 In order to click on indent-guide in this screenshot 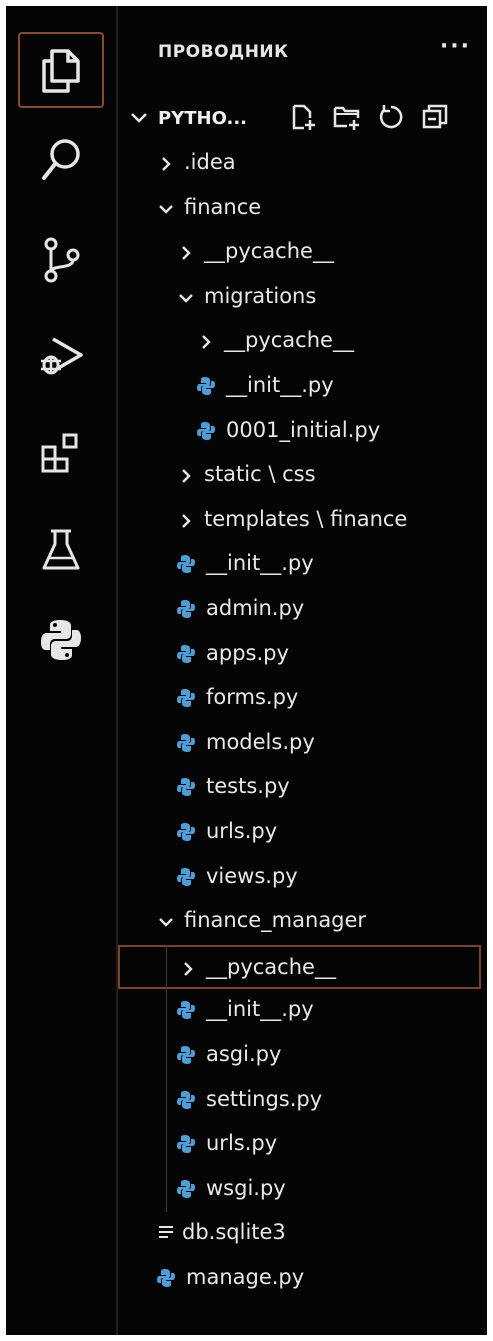, I will do `click(166, 1078)`.